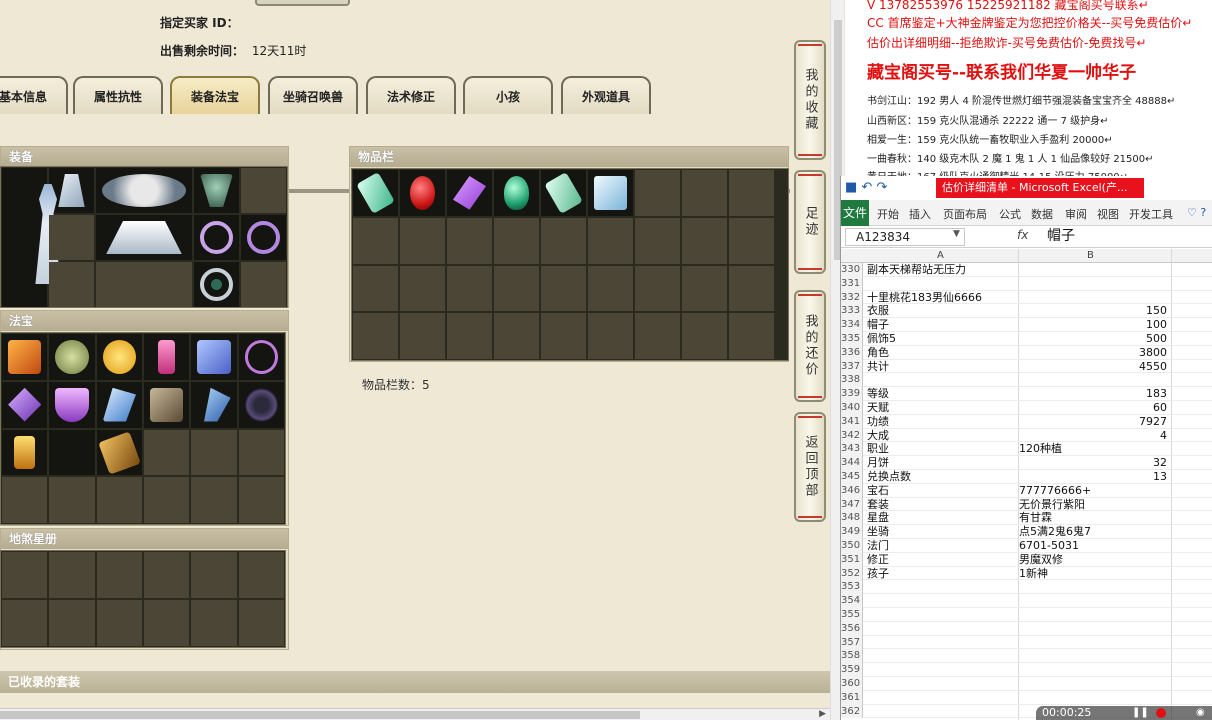 The height and width of the screenshot is (720, 1212). Describe the element at coordinates (852, 670) in the screenshot. I see `row-number: 359` at that location.